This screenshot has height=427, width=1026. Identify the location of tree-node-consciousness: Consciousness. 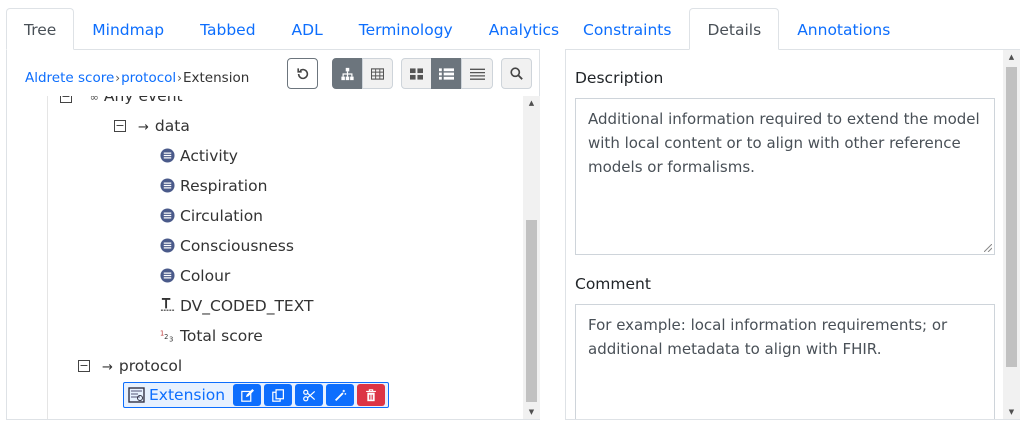
(227, 246).